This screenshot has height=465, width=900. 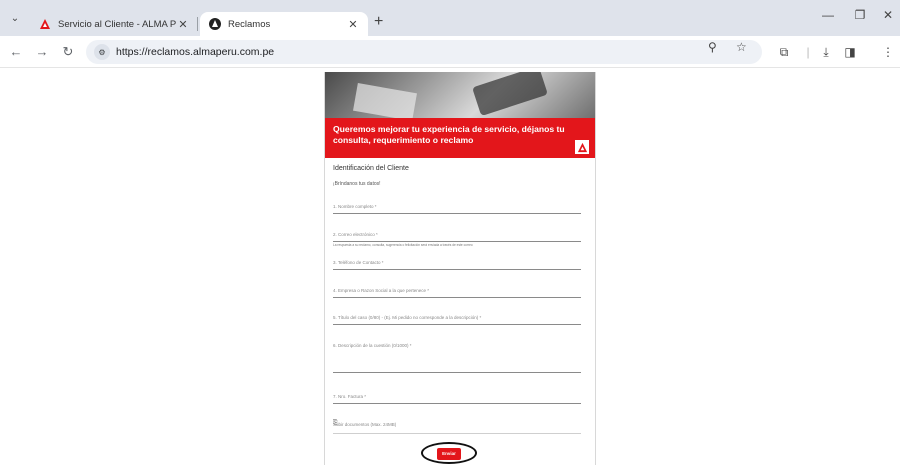 I want to click on address-bar: ⚙ https://reclamos.almaperu.com.pe, so click(x=424, y=52).